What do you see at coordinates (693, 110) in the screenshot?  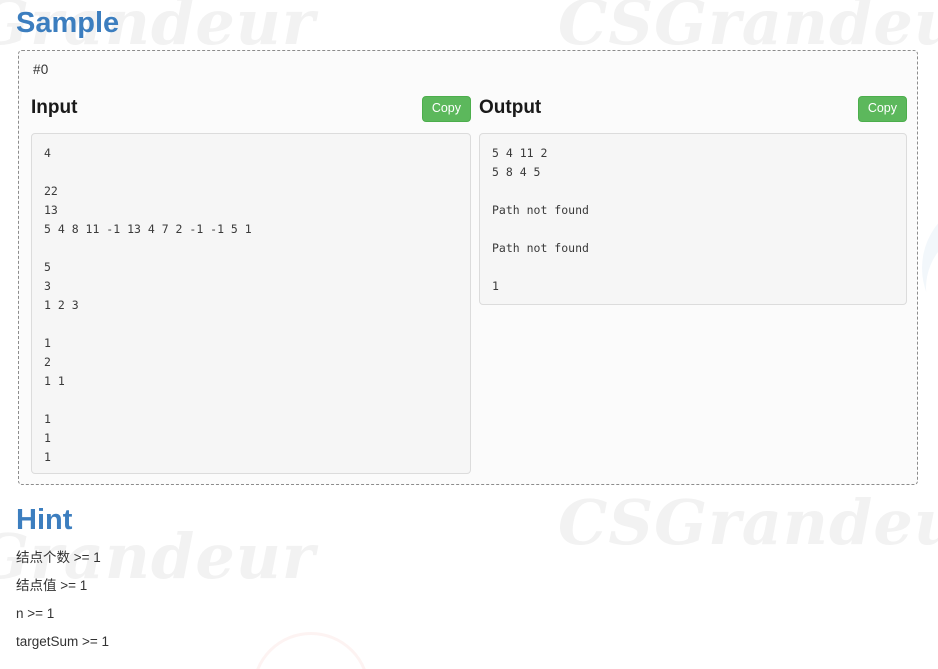 I see `sample-output-header: Output Copy` at bounding box center [693, 110].